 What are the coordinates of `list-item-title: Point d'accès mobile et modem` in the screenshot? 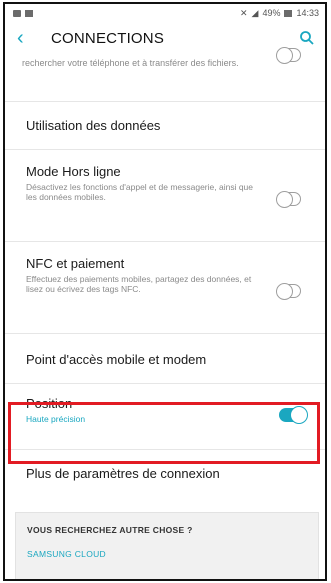 It's located at (116, 359).